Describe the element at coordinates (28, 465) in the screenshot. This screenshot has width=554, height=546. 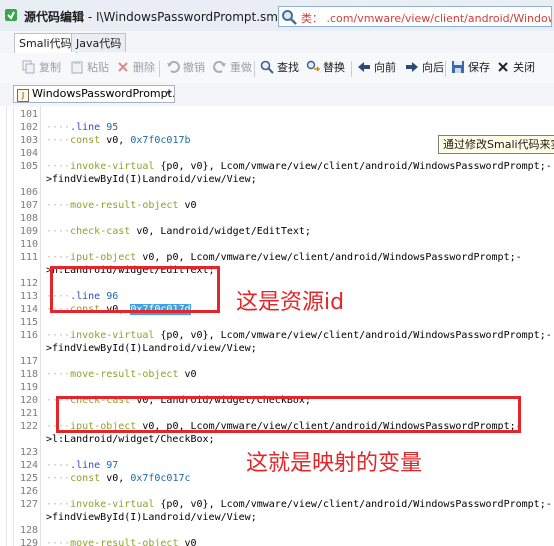
I see `line-number: 124` at that location.